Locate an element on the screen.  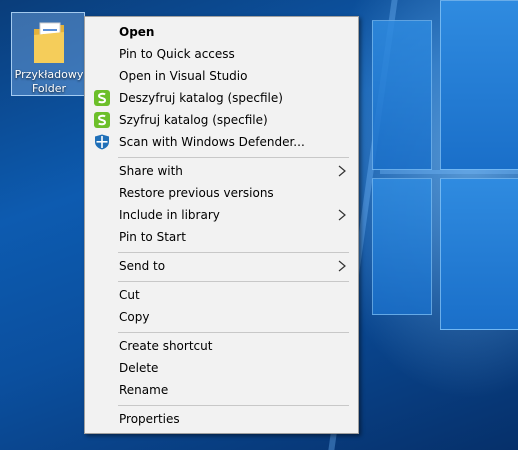
menu-item-encrypt-folder: Szyfruj katalog (specfile) is located at coordinates (221, 120).